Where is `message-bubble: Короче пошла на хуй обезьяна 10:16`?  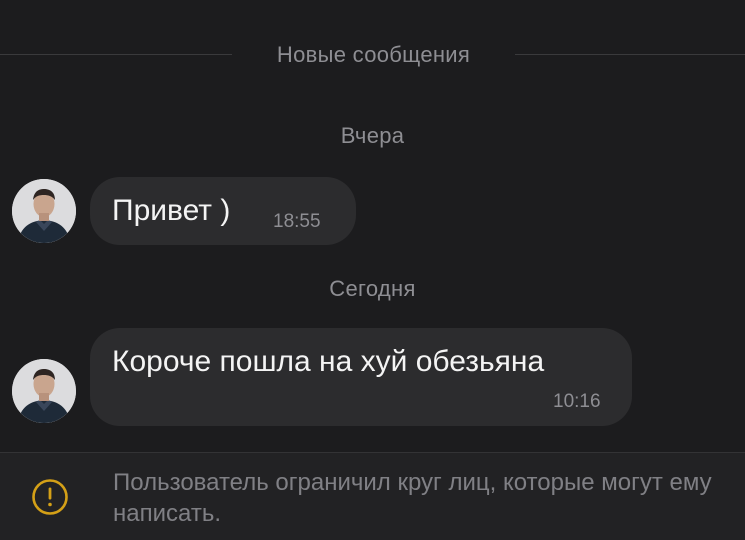 message-bubble: Короче пошла на хуй обезьяна 10:16 is located at coordinates (361, 377).